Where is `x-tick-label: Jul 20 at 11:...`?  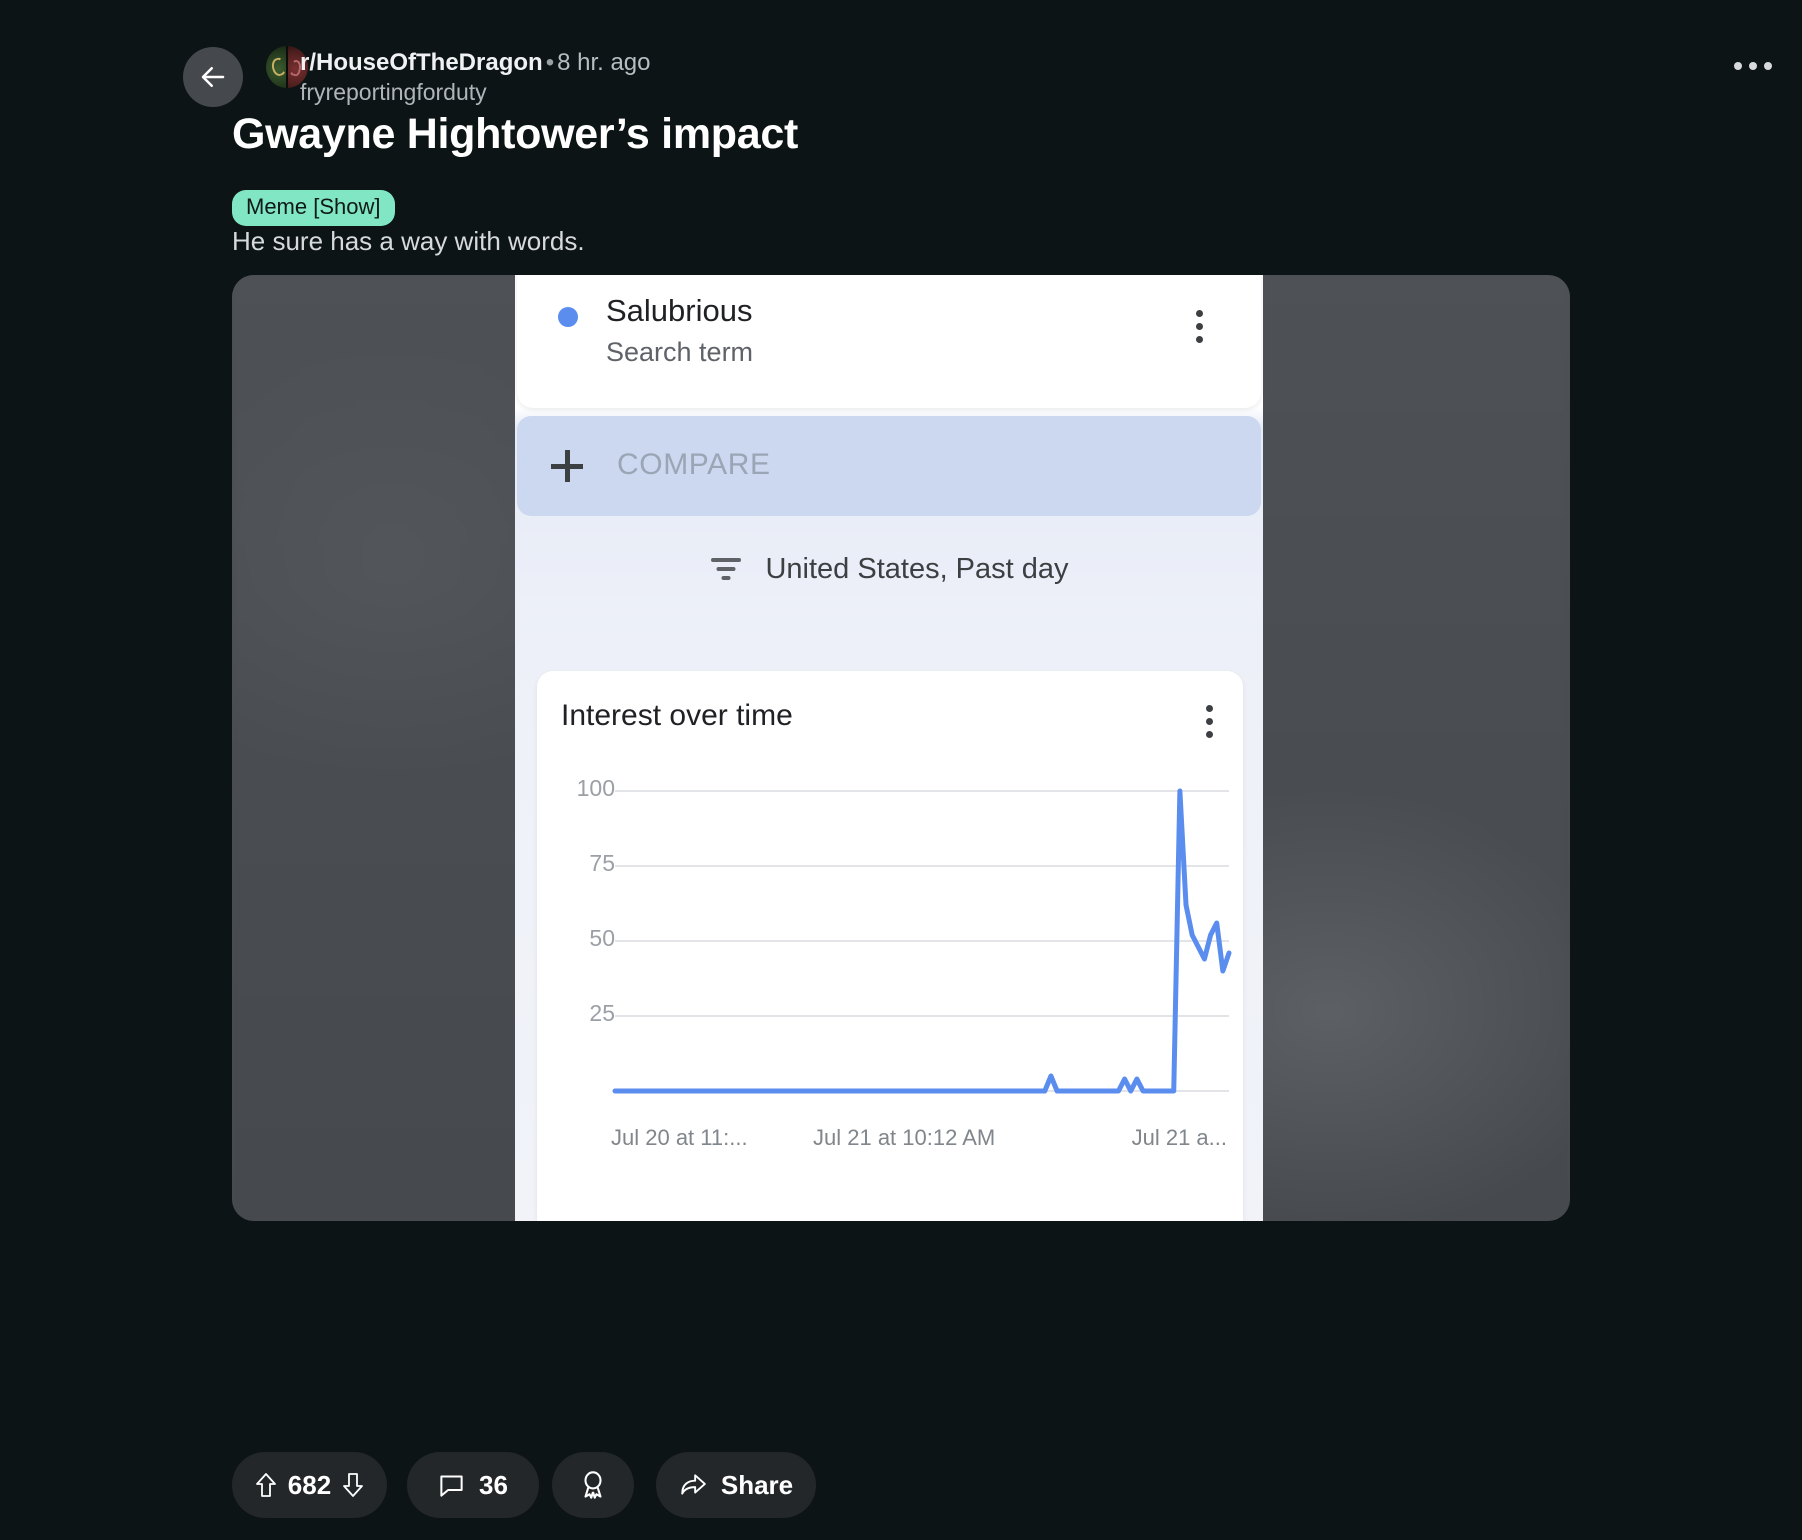
x-tick-label: Jul 20 at 11:... is located at coordinates (679, 1137).